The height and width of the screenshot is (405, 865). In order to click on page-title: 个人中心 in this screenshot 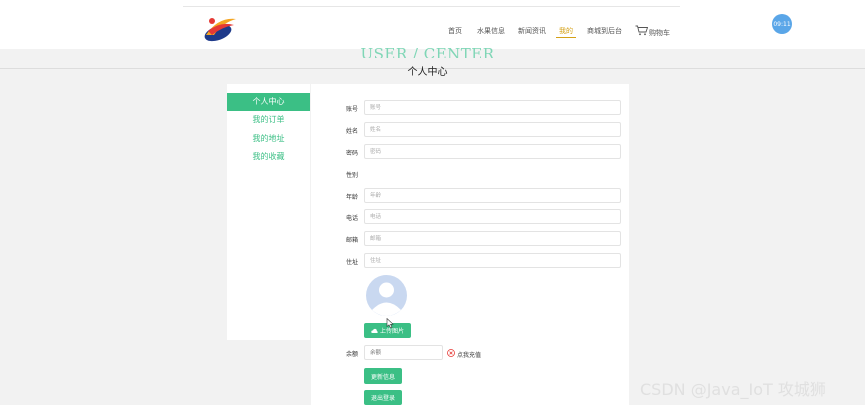, I will do `click(427, 72)`.